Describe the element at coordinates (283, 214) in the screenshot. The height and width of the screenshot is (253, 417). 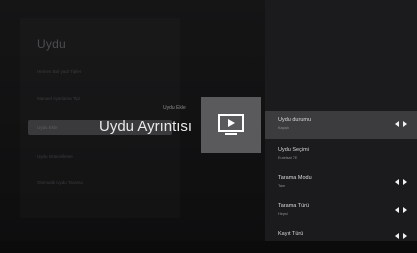
I see `setting-value: Hepsi` at that location.